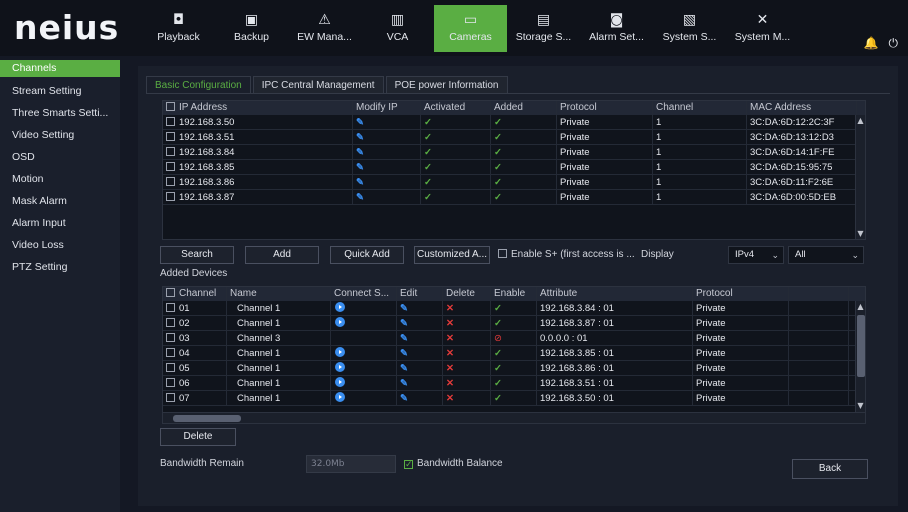 The height and width of the screenshot is (512, 908). What do you see at coordinates (60, 223) in the screenshot?
I see `sidebar-item-alarm-input: Alarm Input` at bounding box center [60, 223].